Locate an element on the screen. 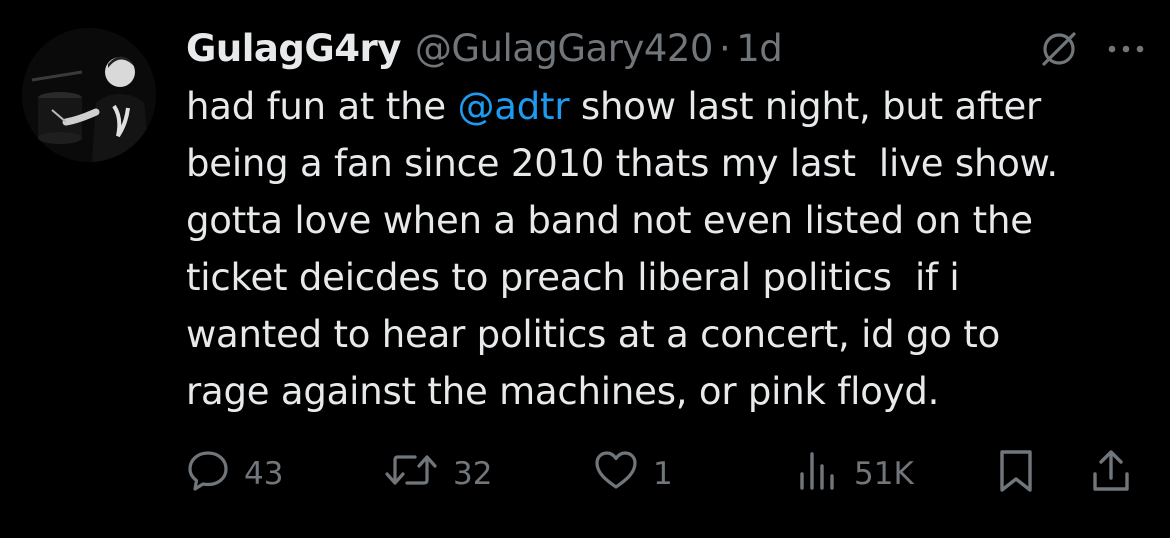 This screenshot has height=538, width=1170. tweet-header: GulagG4ry @GulagGary420 · 1d is located at coordinates (484, 48).